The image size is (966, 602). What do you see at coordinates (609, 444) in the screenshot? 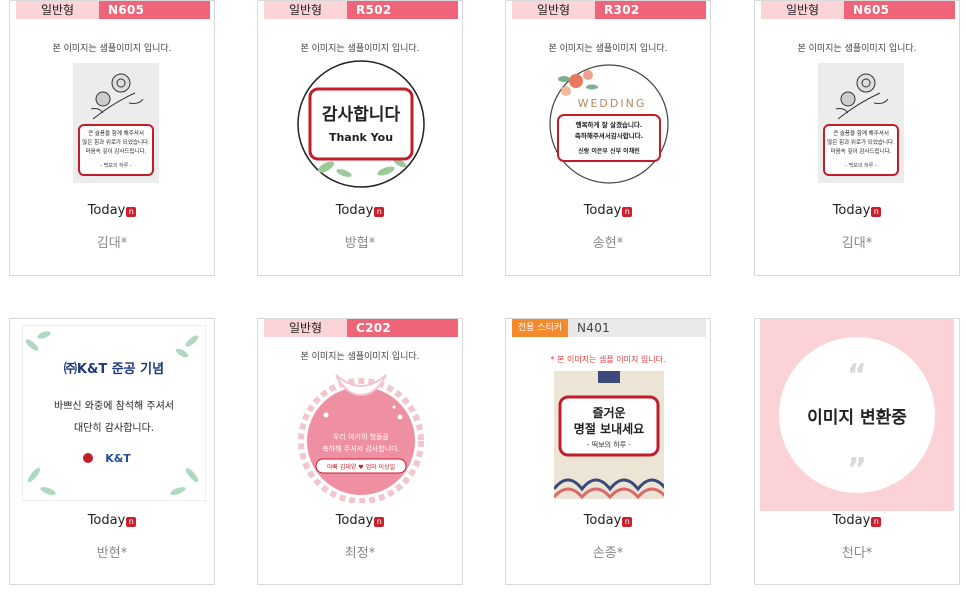
I see `art-sign: - 떡보의 하루 -` at bounding box center [609, 444].